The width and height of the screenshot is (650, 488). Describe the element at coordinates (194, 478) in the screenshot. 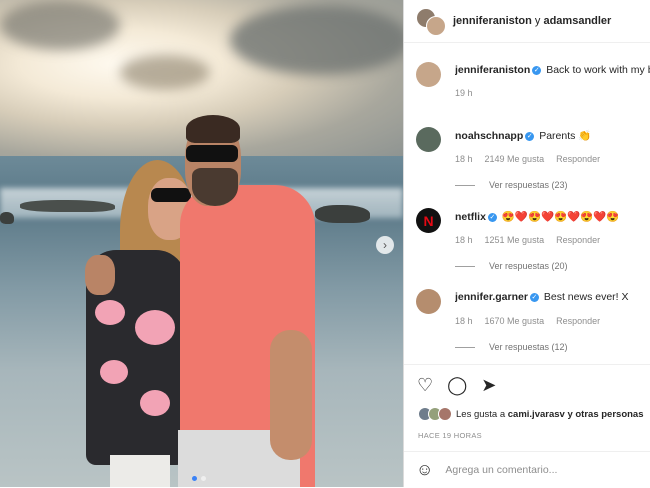

I see `carousel-dot-active` at that location.